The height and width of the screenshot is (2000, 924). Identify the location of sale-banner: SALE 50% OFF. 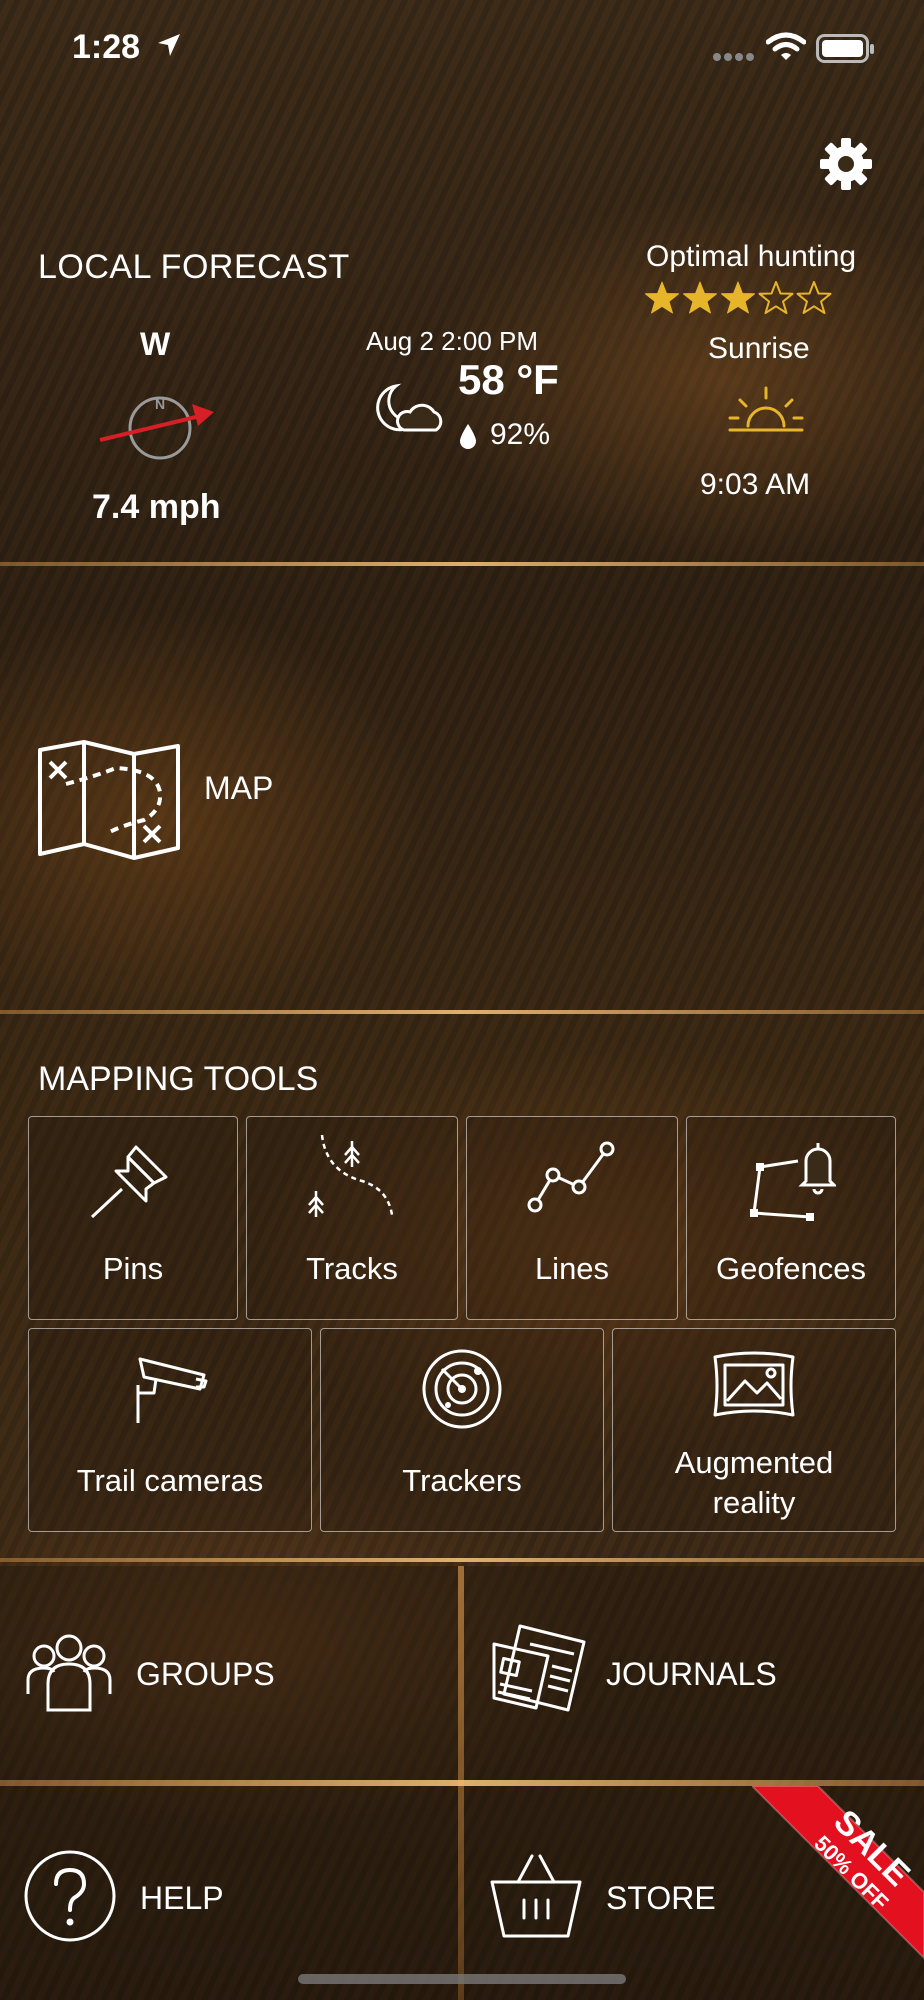
(838, 1893).